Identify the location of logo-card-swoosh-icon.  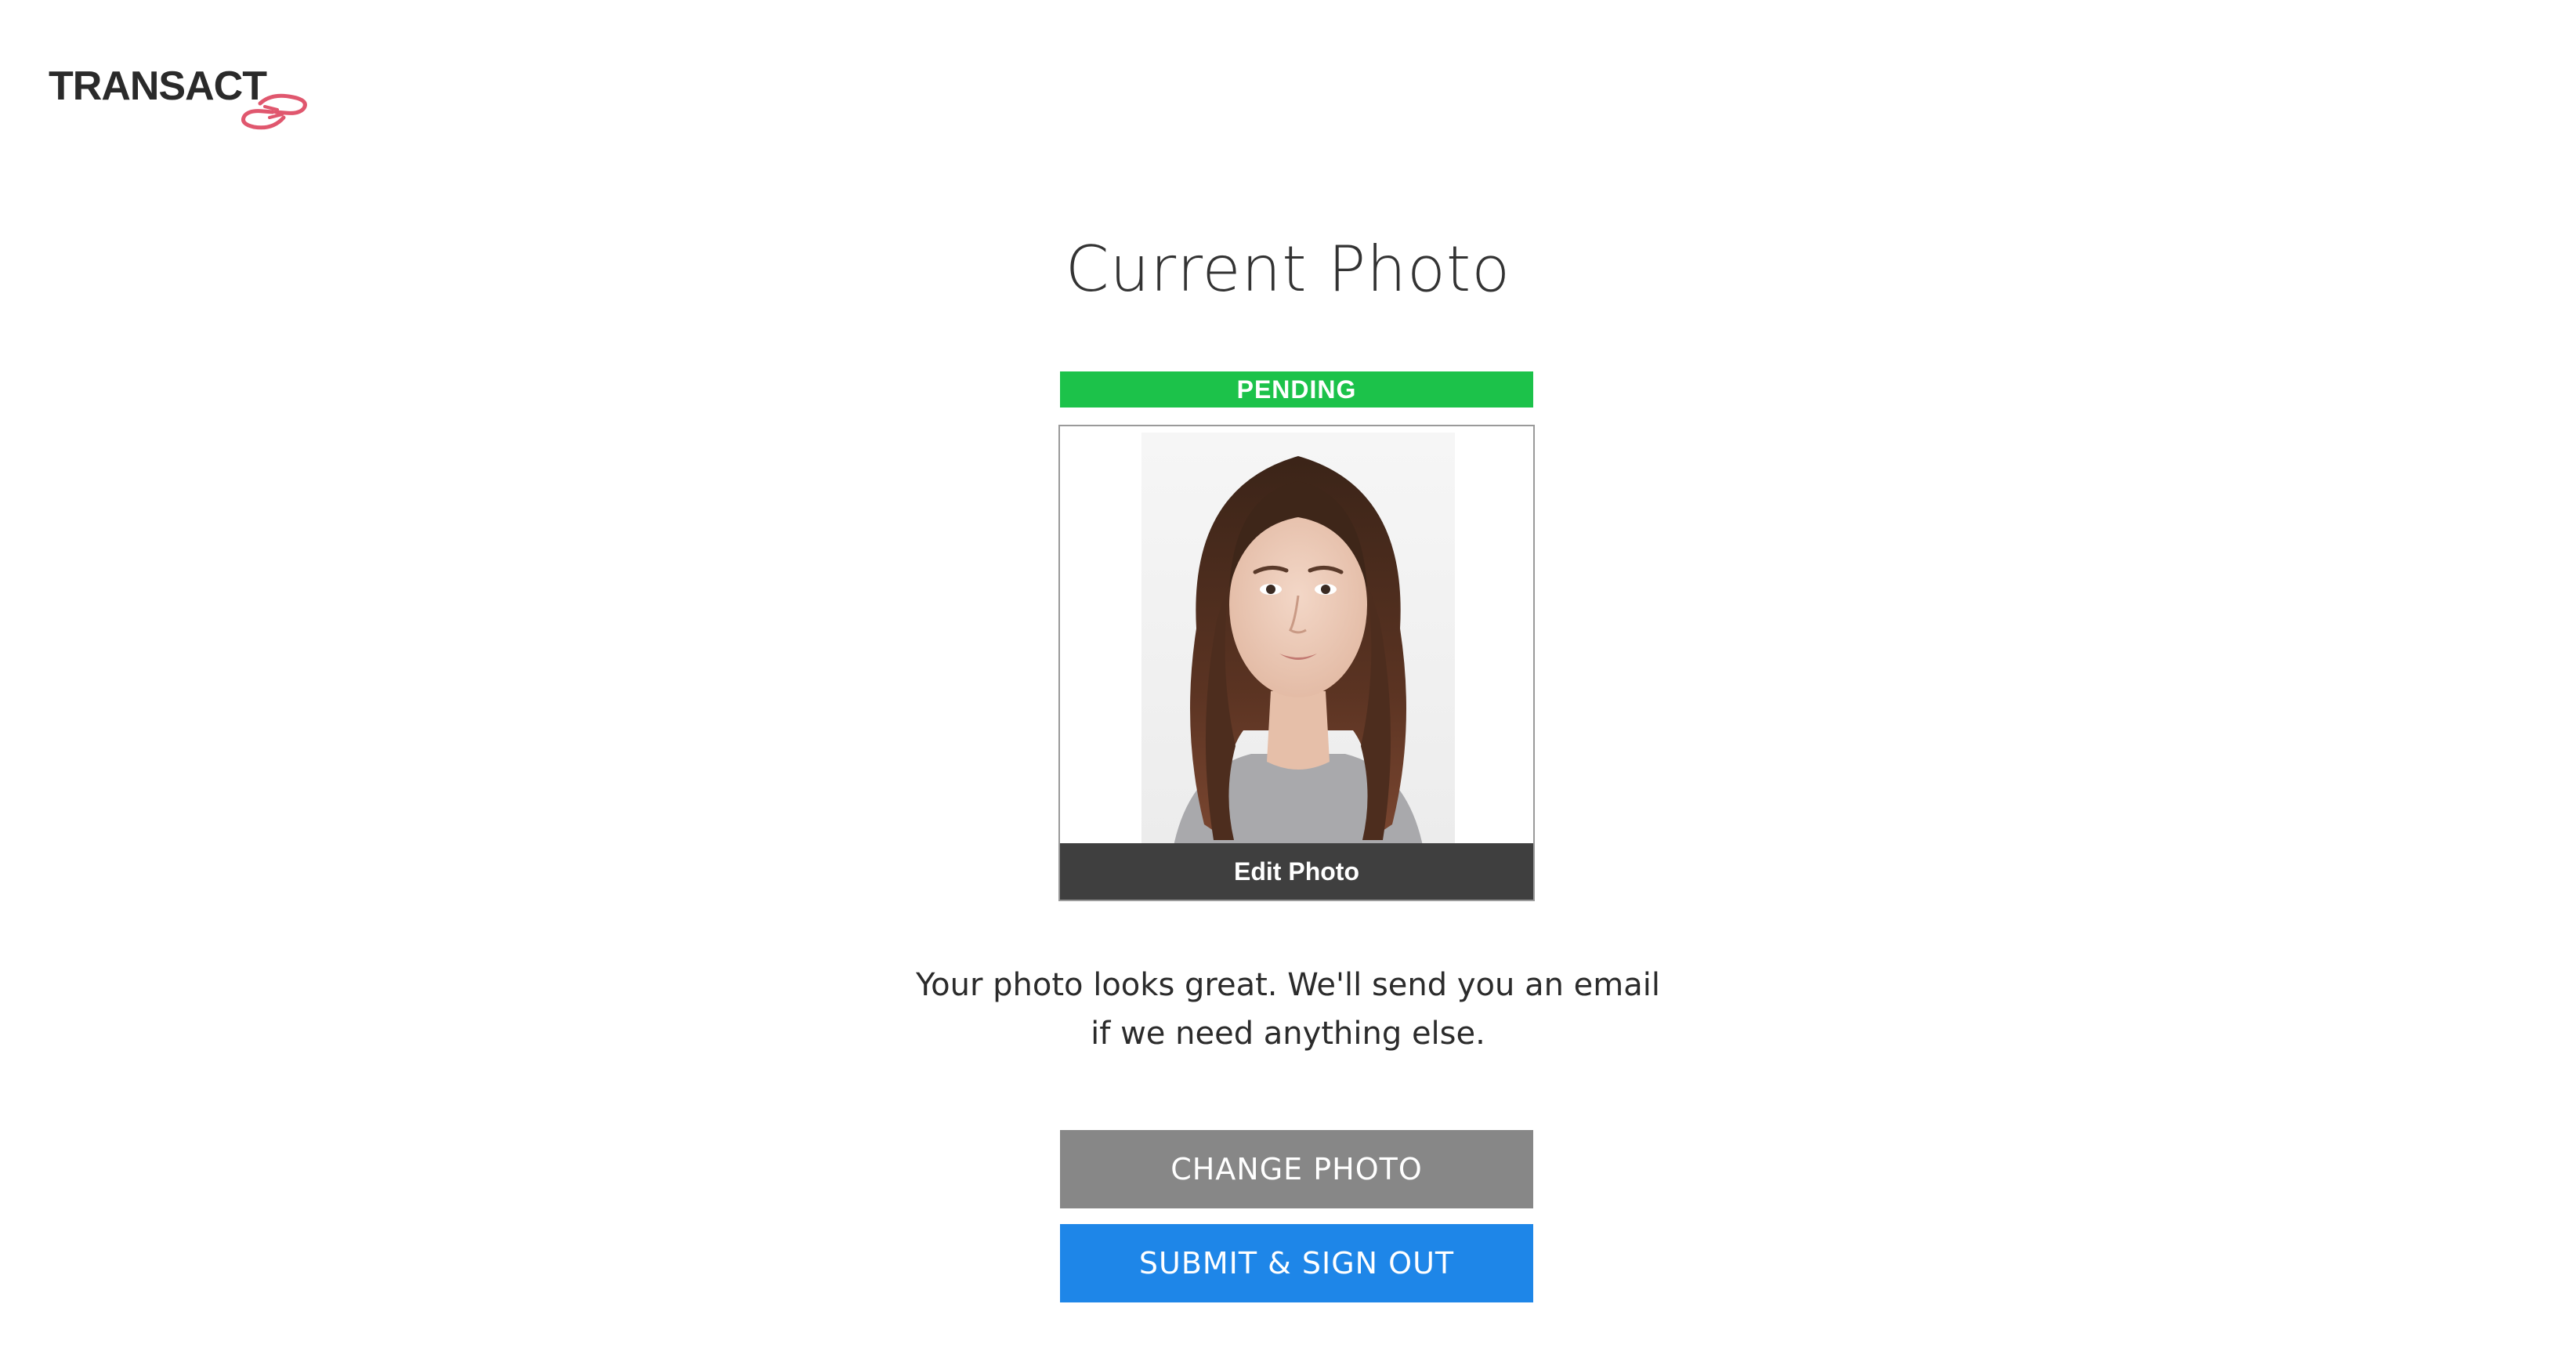
(274, 111).